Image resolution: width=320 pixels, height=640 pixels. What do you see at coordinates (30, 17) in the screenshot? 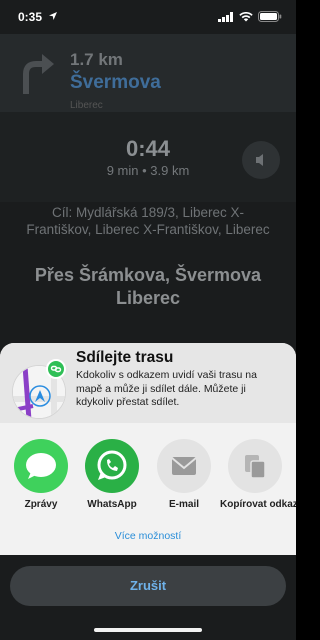
I see `status-time: 0:35` at bounding box center [30, 17].